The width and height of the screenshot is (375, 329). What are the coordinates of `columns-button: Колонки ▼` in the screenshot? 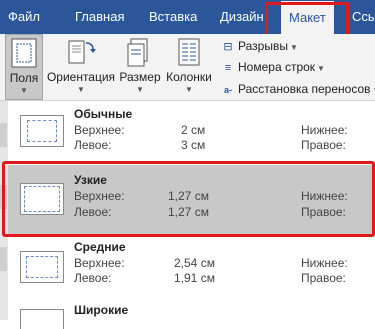 It's located at (189, 67).